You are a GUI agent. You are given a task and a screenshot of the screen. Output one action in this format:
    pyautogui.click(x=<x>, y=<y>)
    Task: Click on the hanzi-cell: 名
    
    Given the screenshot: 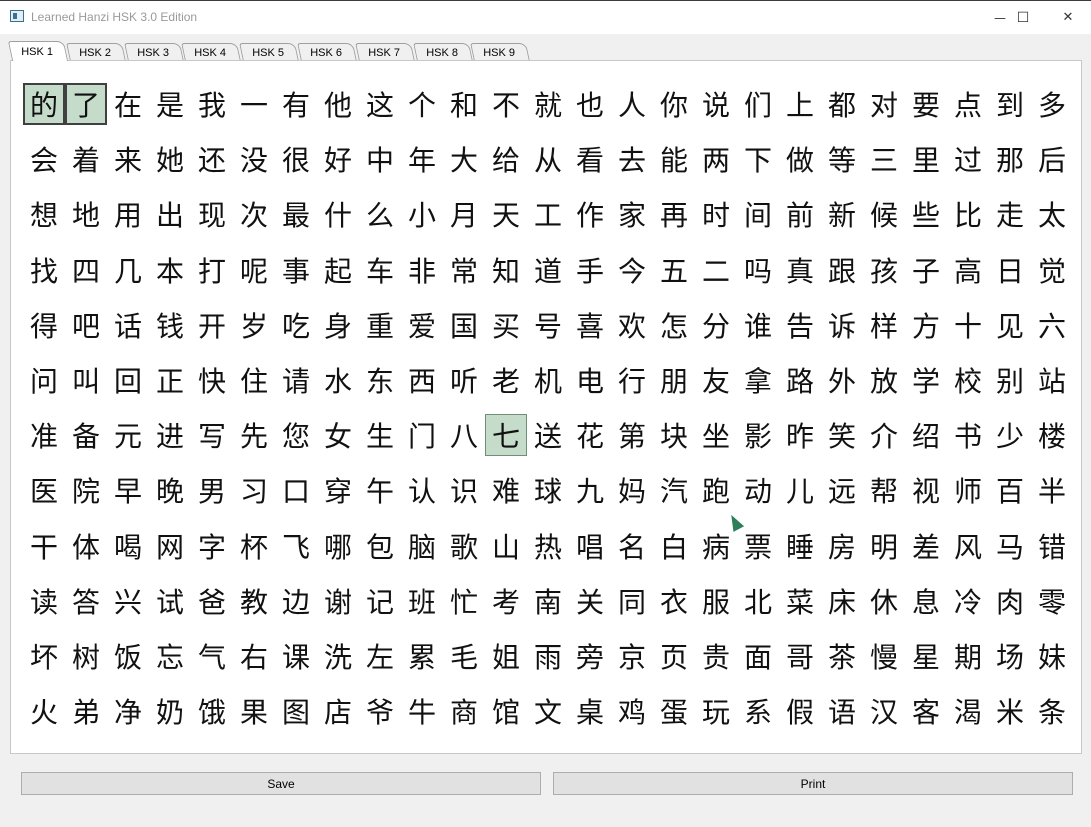 What is the action you would take?
    pyautogui.click(x=632, y=546)
    